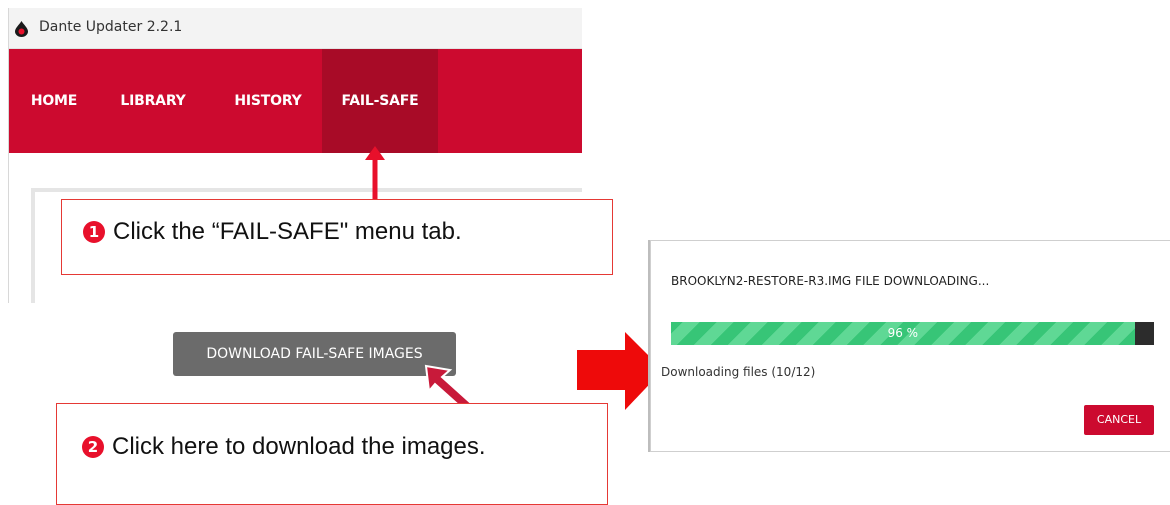  What do you see at coordinates (93, 447) in the screenshot?
I see `step-2-badge: 2` at bounding box center [93, 447].